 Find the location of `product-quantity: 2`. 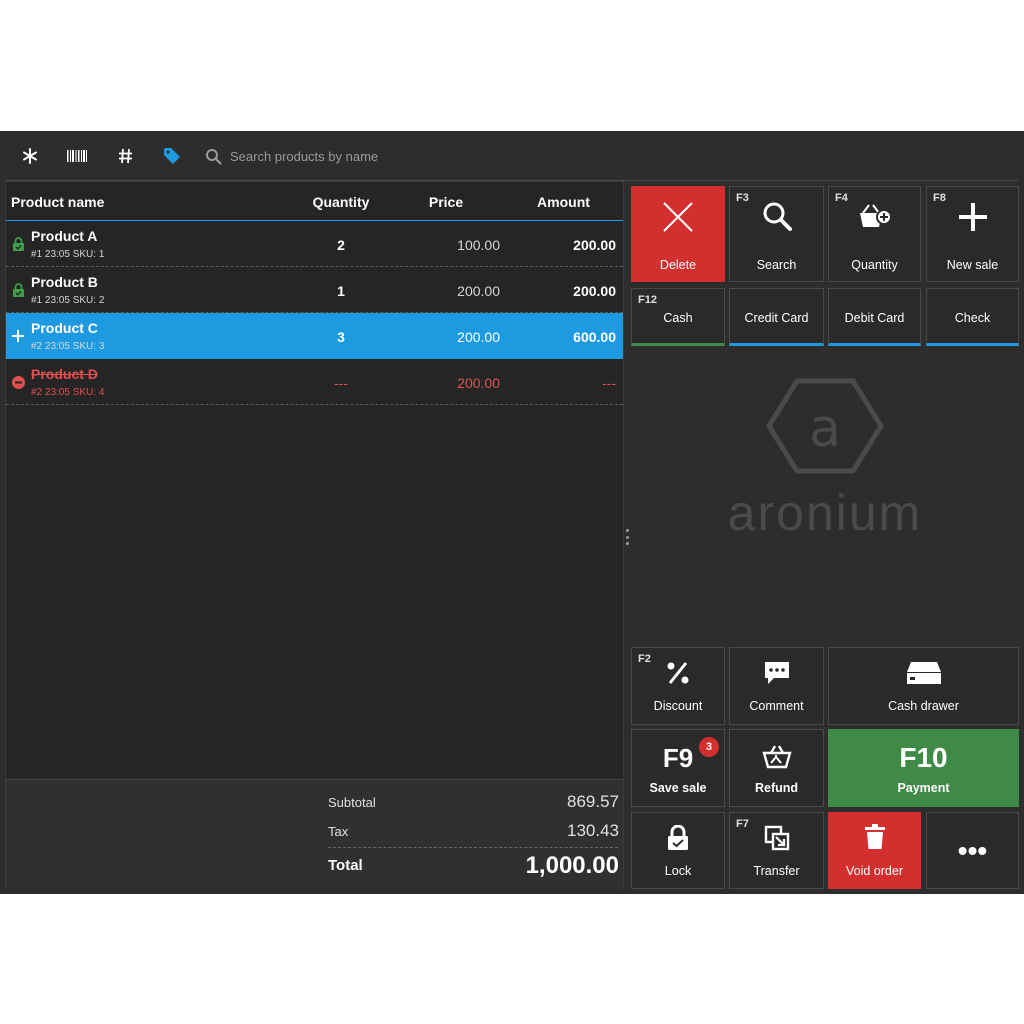

product-quantity: 2 is located at coordinates (341, 245).